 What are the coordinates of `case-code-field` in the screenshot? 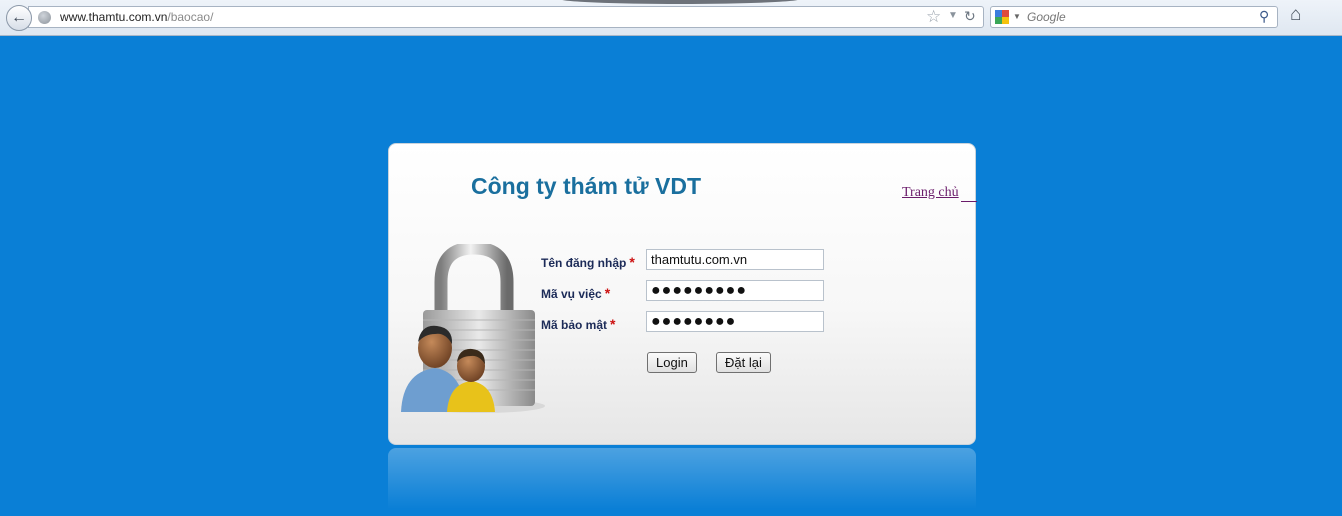 It's located at (735, 290).